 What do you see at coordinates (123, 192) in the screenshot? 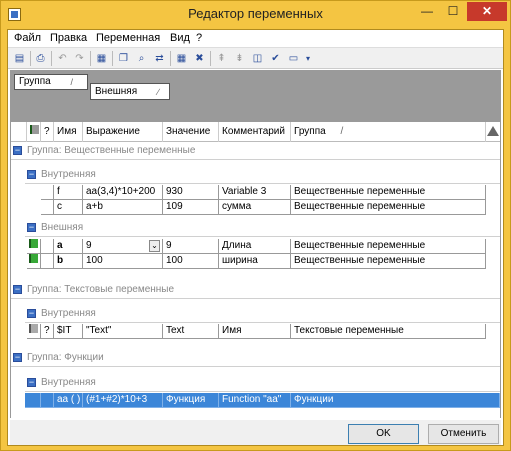
I see `cell-expression: aa(3,4)*10+200` at bounding box center [123, 192].